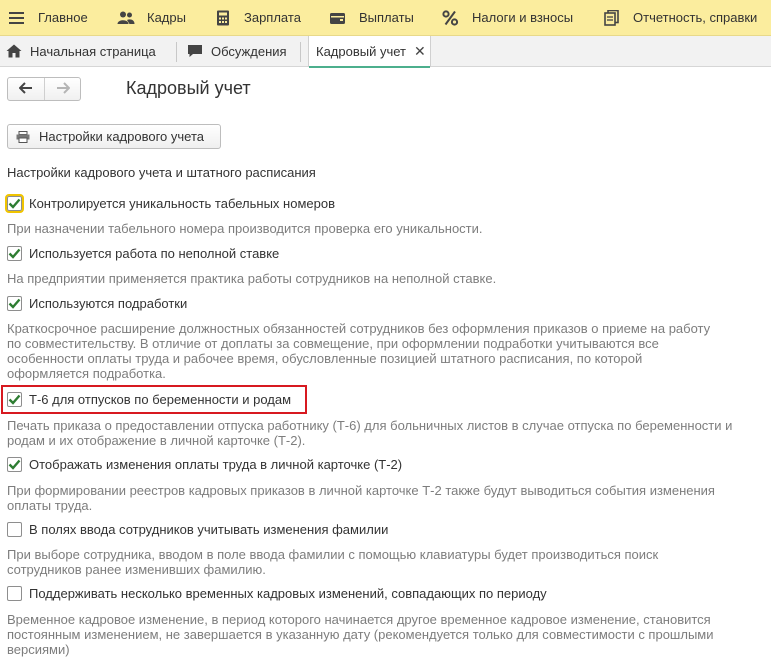  I want to click on menu-item-taxes: Налоги и взносы, so click(507, 18).